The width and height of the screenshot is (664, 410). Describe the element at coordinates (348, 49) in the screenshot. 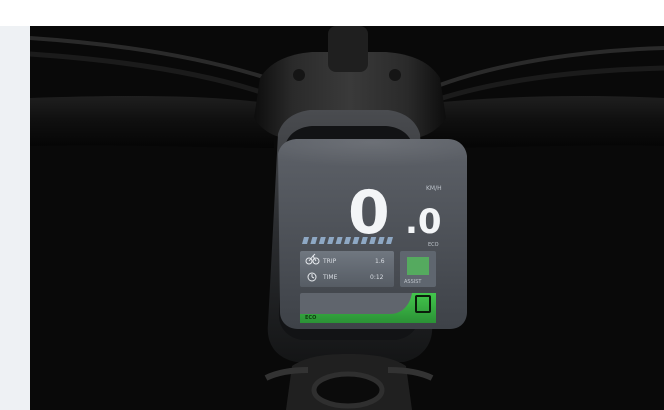

I see `steerer-top` at that location.